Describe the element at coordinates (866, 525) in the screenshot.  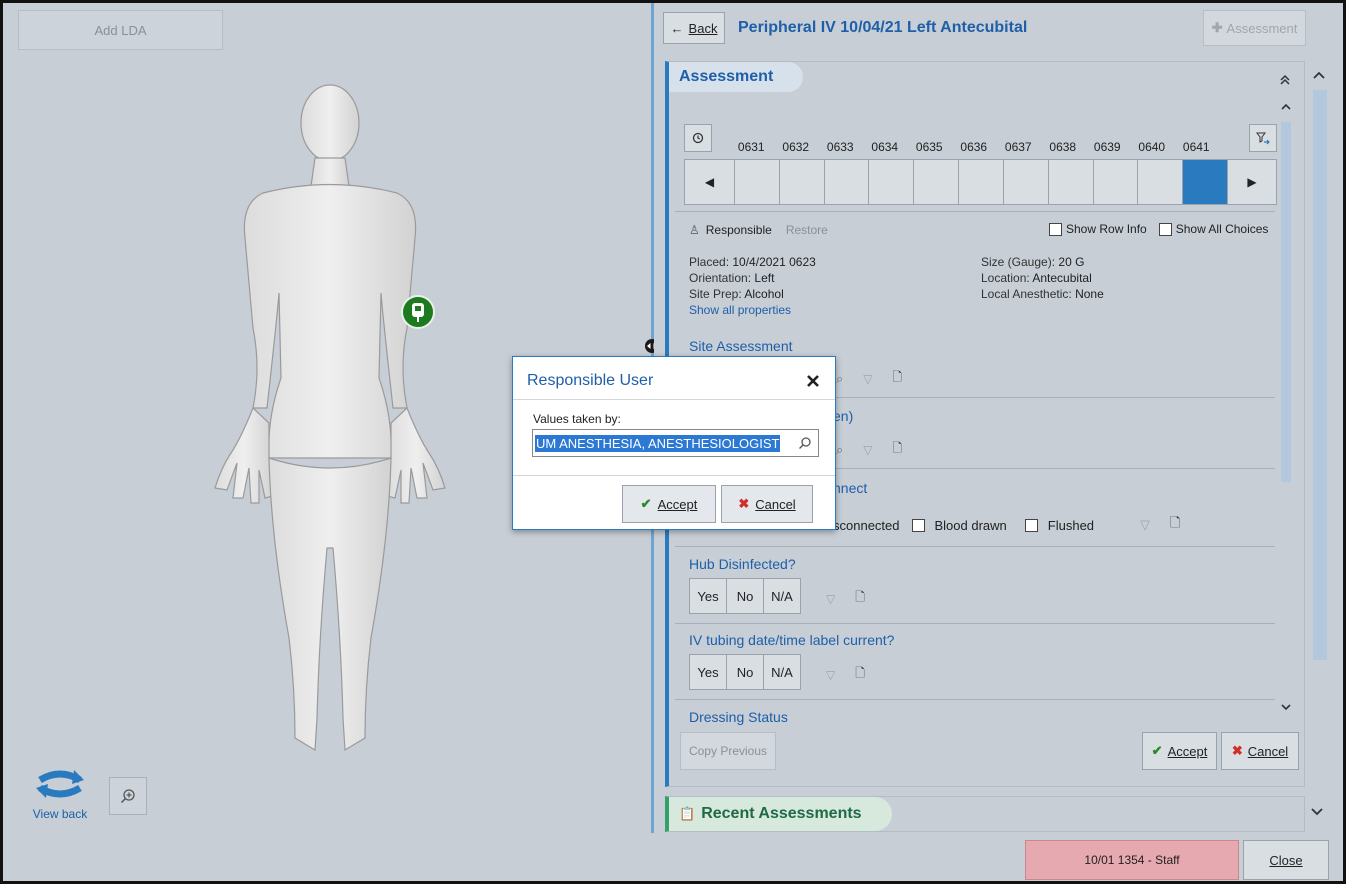
I see `disconnected-option: sconnected` at that location.